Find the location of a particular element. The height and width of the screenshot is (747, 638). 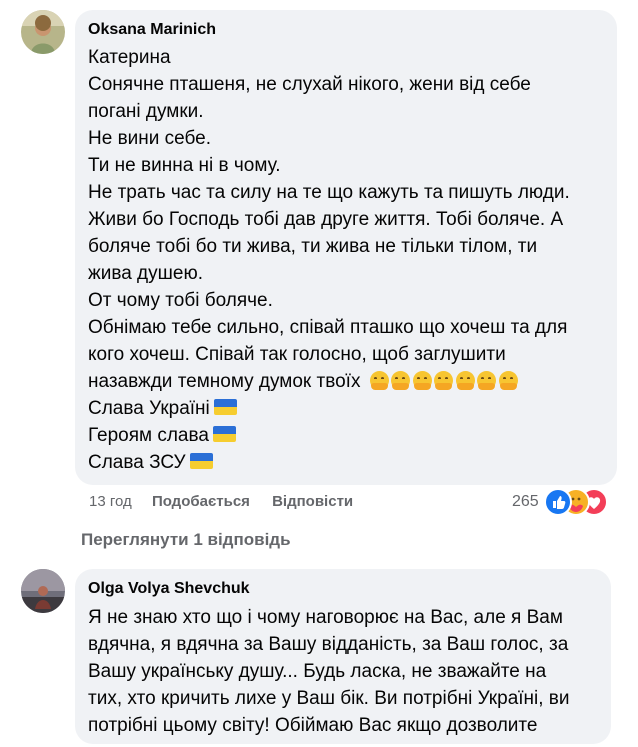

reaction-count: 265 is located at coordinates (525, 502).